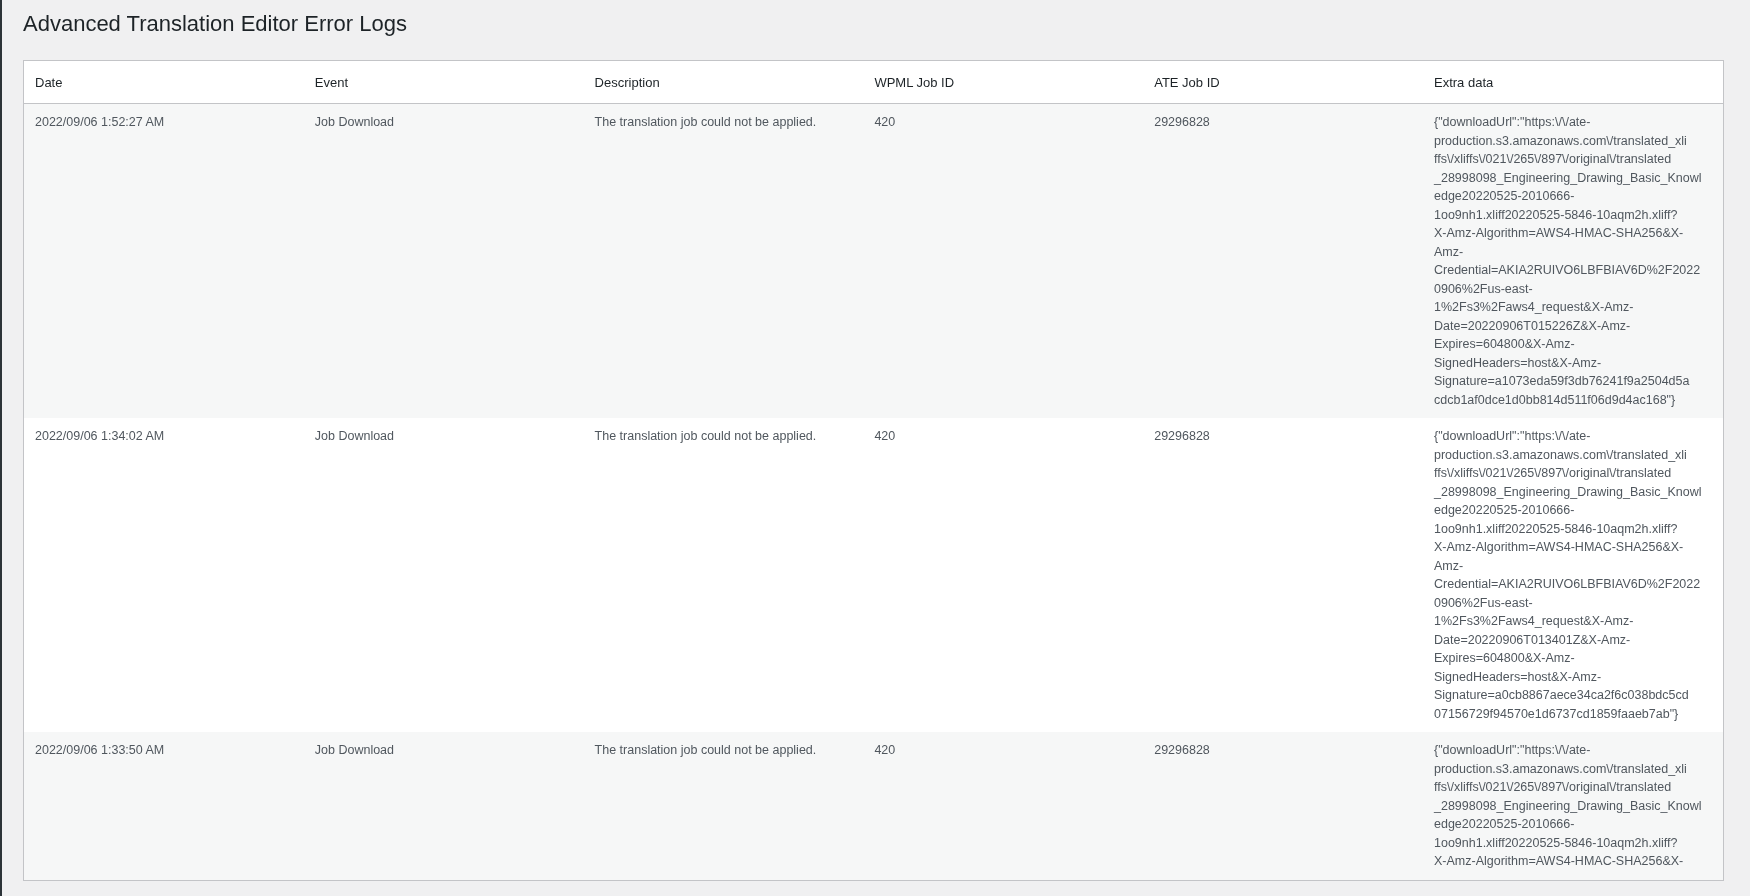  I want to click on extra-data-text: {"downloadUrl":"https:\/\/ate- production.s3.amazonaws.com\/translated_xli ffs\/xliffs\/021\/265\/897\/original\/translated _28998098_Engineering_Drawing_Basic_Knowl edge20220525-2010666- 1oo9nh1.xliff20220525-5846-10aqm2h.xliff? X-Amz-Algorithm=AWS4-HMAC-SHA256&X-, so click(1568, 806).